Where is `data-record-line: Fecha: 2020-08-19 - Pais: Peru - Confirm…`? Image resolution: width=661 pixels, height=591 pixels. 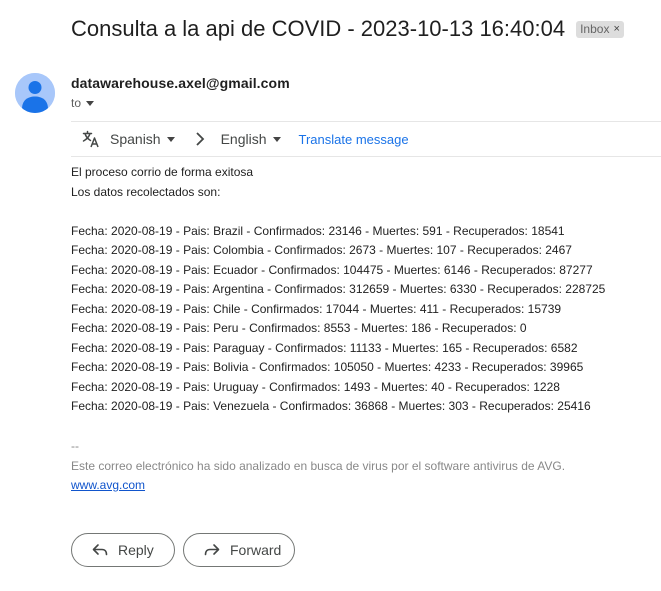 data-record-line: Fecha: 2020-08-19 - Pais: Peru - Confirm… is located at coordinates (299, 328).